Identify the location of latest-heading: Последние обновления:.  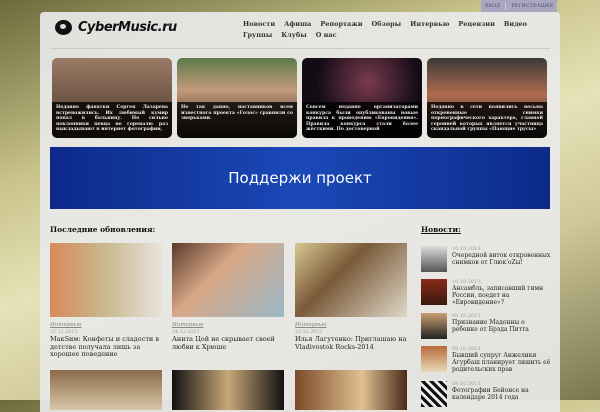
(103, 229).